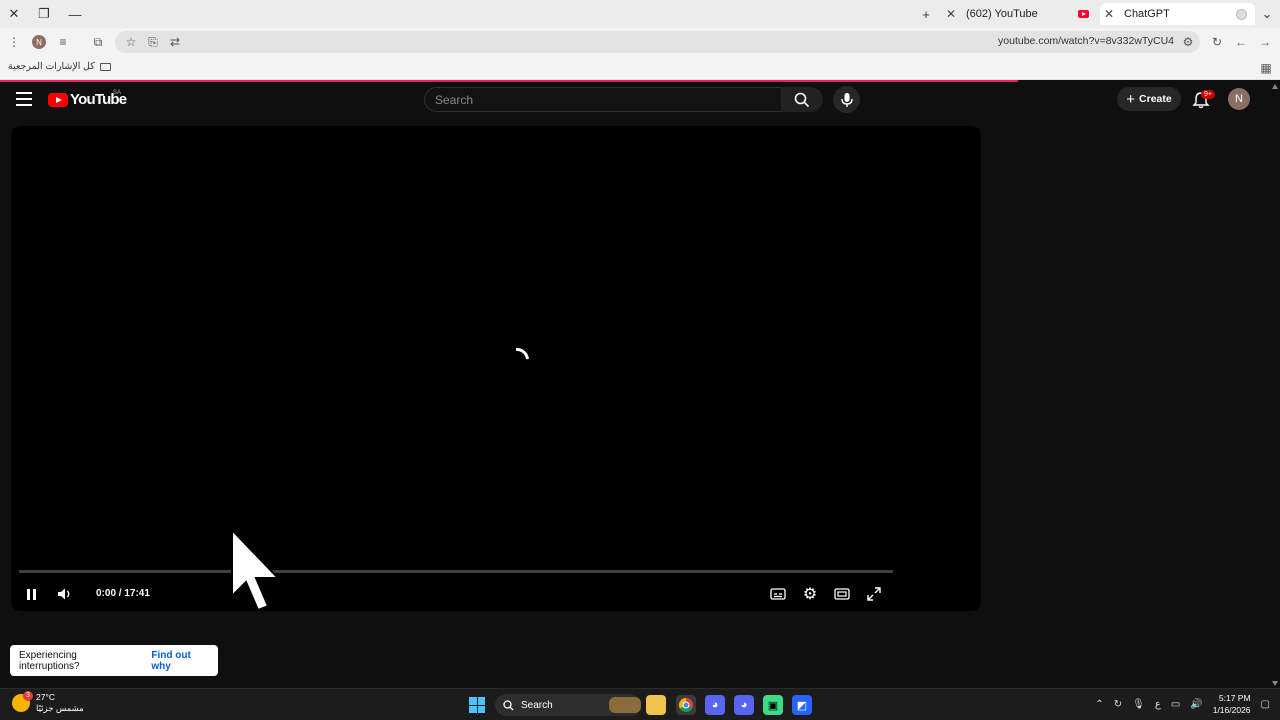 The height and width of the screenshot is (720, 1280). What do you see at coordinates (537, 705) in the screenshot?
I see `taskbar-search-label: Search` at bounding box center [537, 705].